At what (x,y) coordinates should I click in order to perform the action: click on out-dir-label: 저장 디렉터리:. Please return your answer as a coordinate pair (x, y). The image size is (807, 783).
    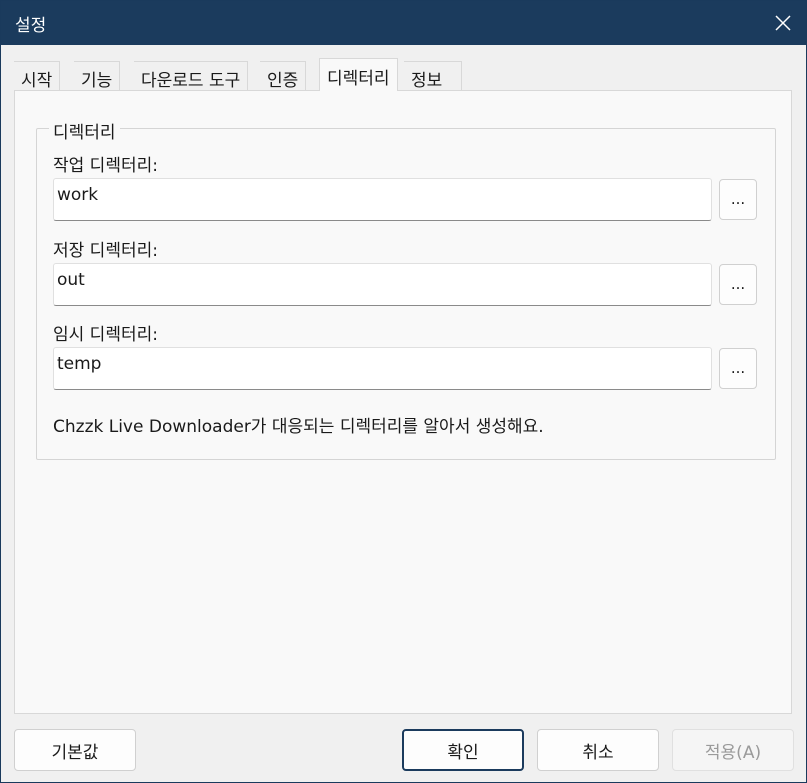
    Looking at the image, I should click on (105, 251).